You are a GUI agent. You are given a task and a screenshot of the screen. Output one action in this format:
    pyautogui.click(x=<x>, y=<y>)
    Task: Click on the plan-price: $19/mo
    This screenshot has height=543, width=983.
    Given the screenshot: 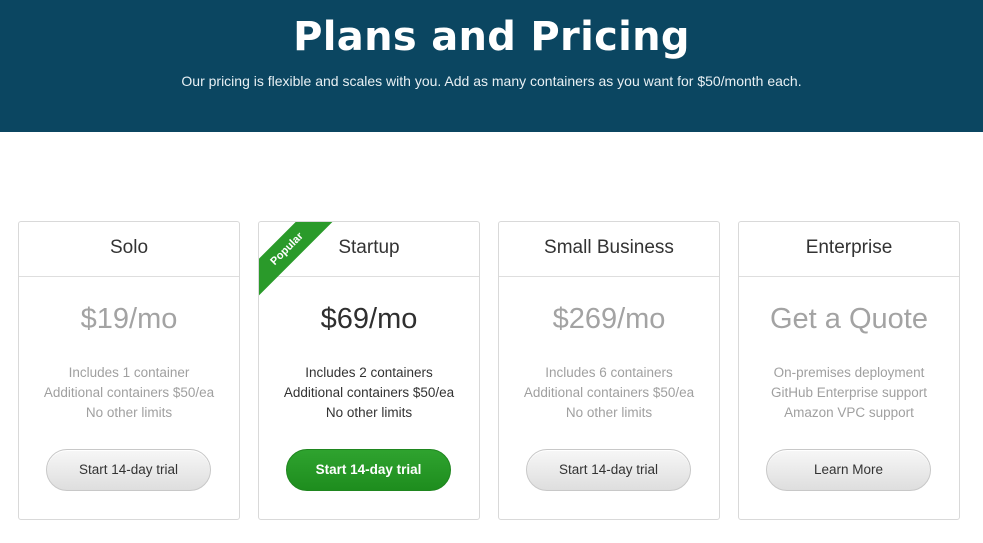 What is the action you would take?
    pyautogui.click(x=129, y=319)
    